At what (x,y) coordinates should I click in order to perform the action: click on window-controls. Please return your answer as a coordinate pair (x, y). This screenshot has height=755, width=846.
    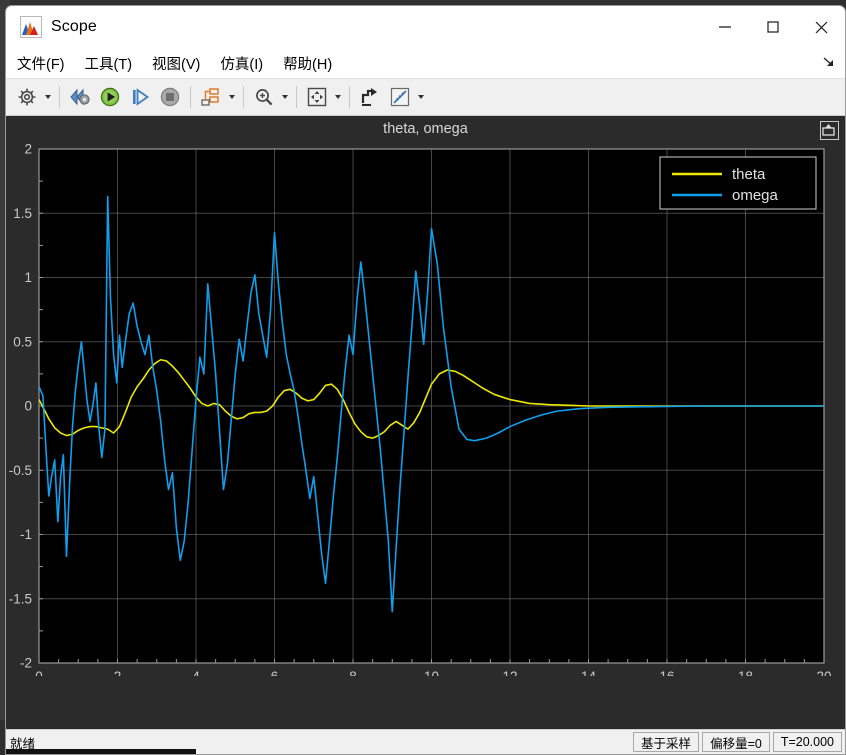
    Looking at the image, I should click on (773, 27).